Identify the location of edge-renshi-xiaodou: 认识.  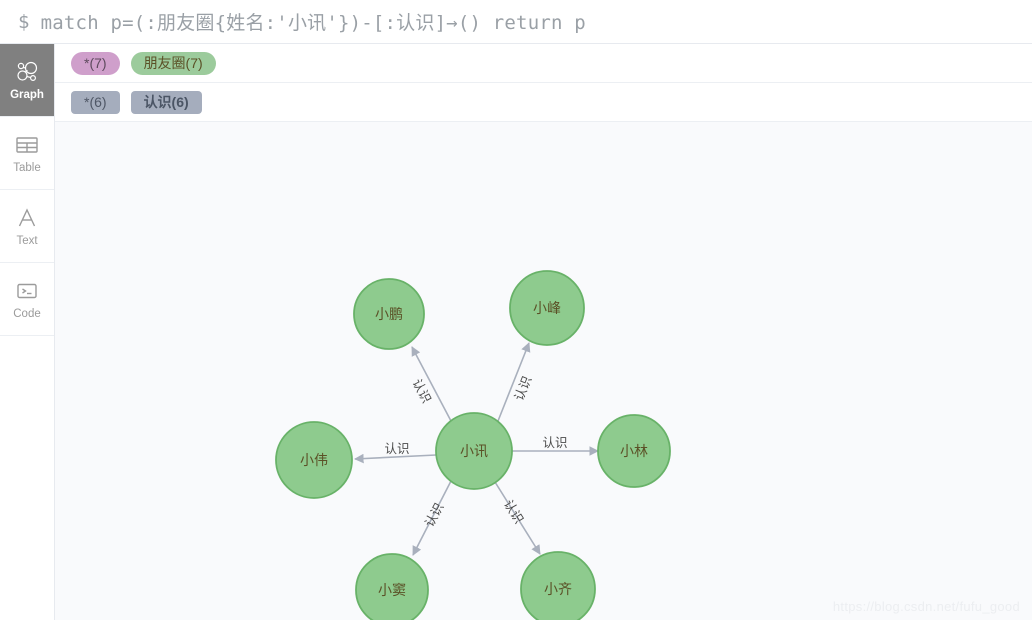
(432, 518).